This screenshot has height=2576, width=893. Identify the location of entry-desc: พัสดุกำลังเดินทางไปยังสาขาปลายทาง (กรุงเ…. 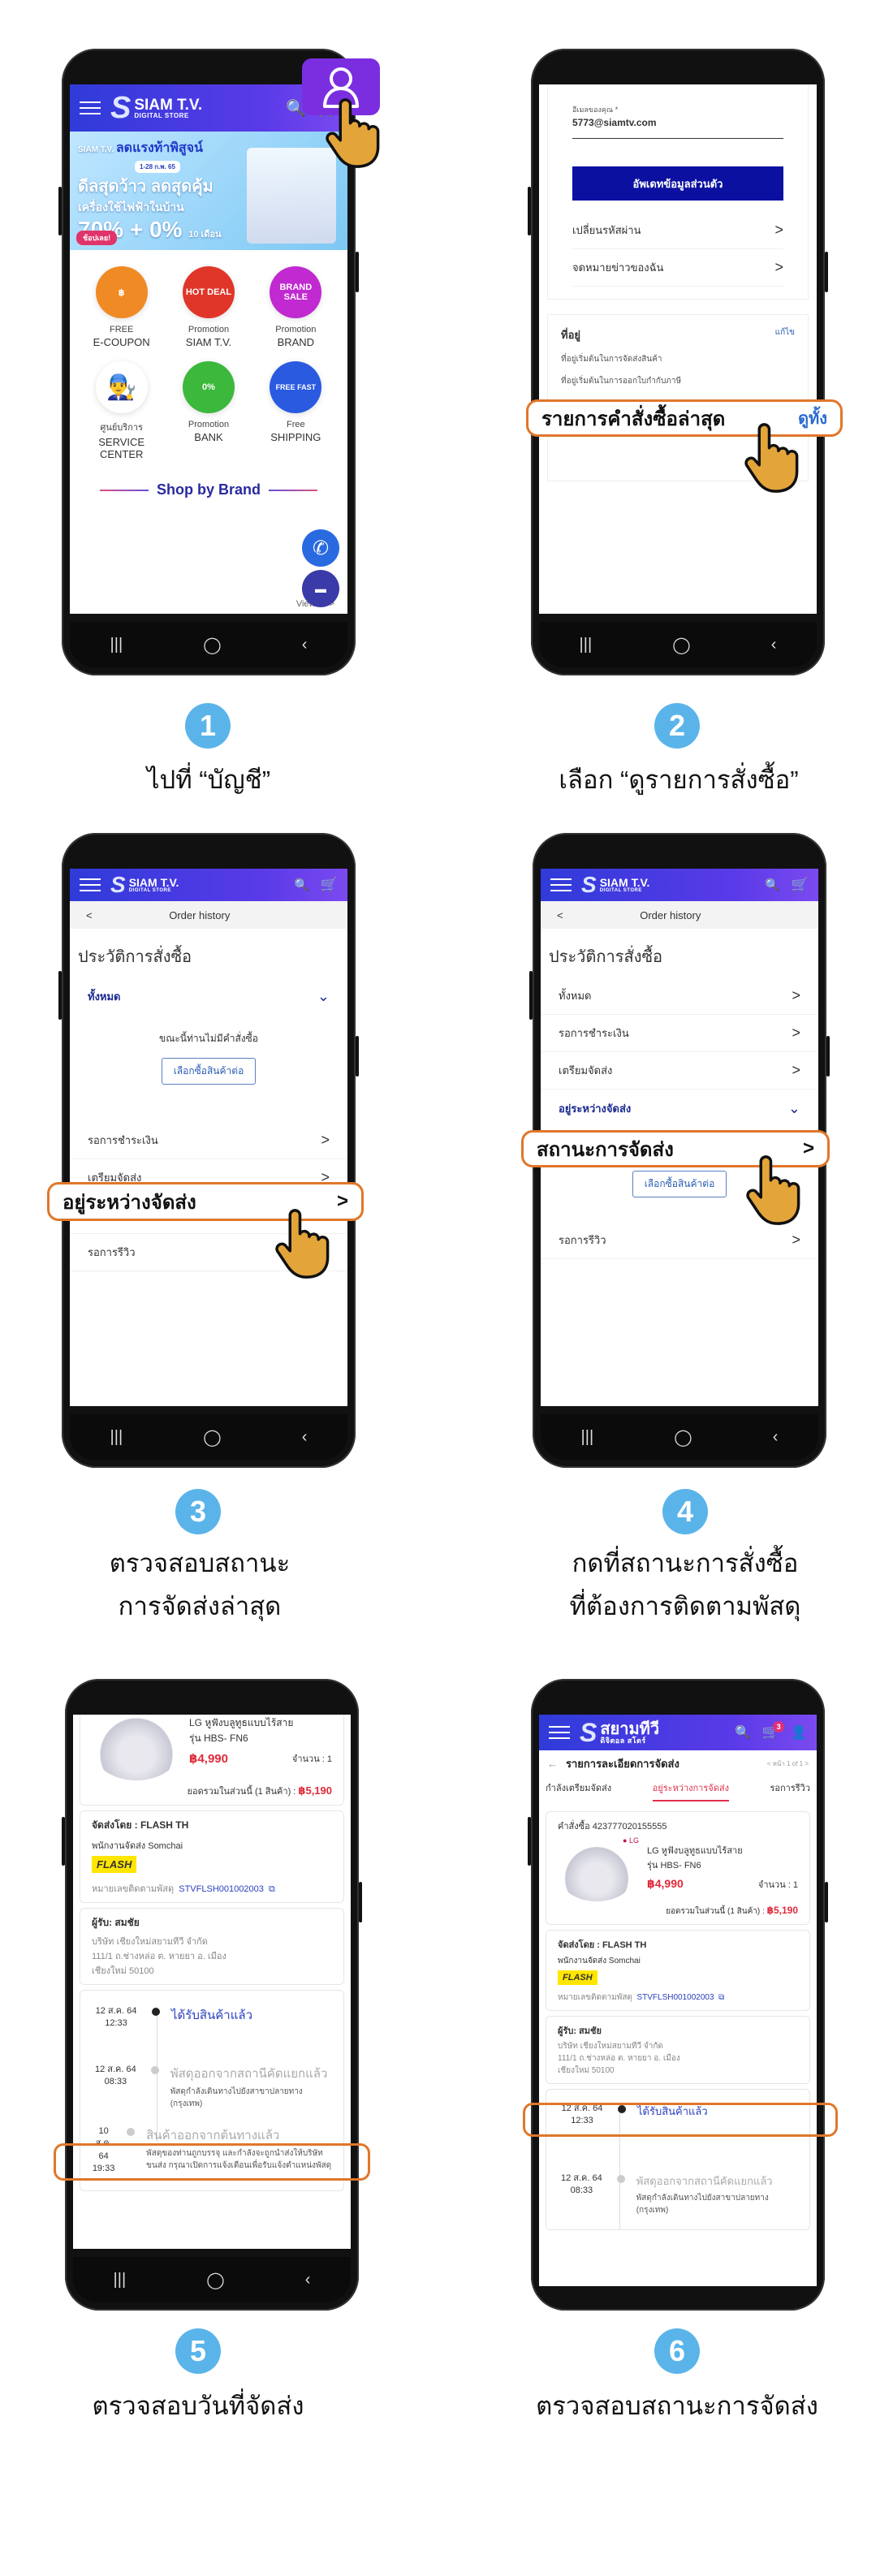
(702, 2204).